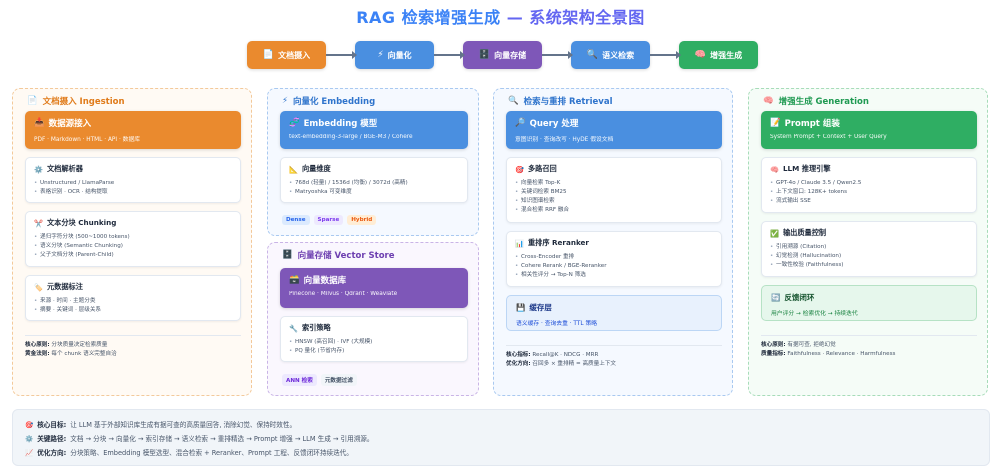 Image resolution: width=1001 pixels, height=473 pixels. I want to click on list-item: 递归字符分块 (500~1000 tokens), so click(133, 237).